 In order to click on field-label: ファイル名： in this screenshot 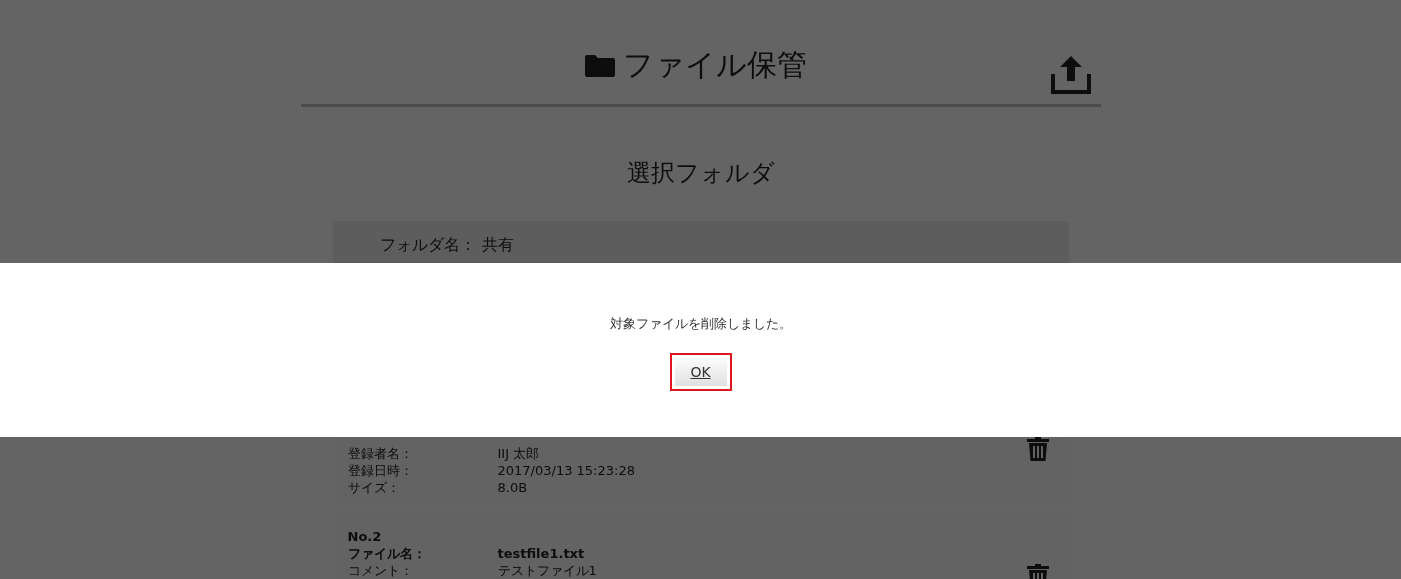, I will do `click(387, 553)`.